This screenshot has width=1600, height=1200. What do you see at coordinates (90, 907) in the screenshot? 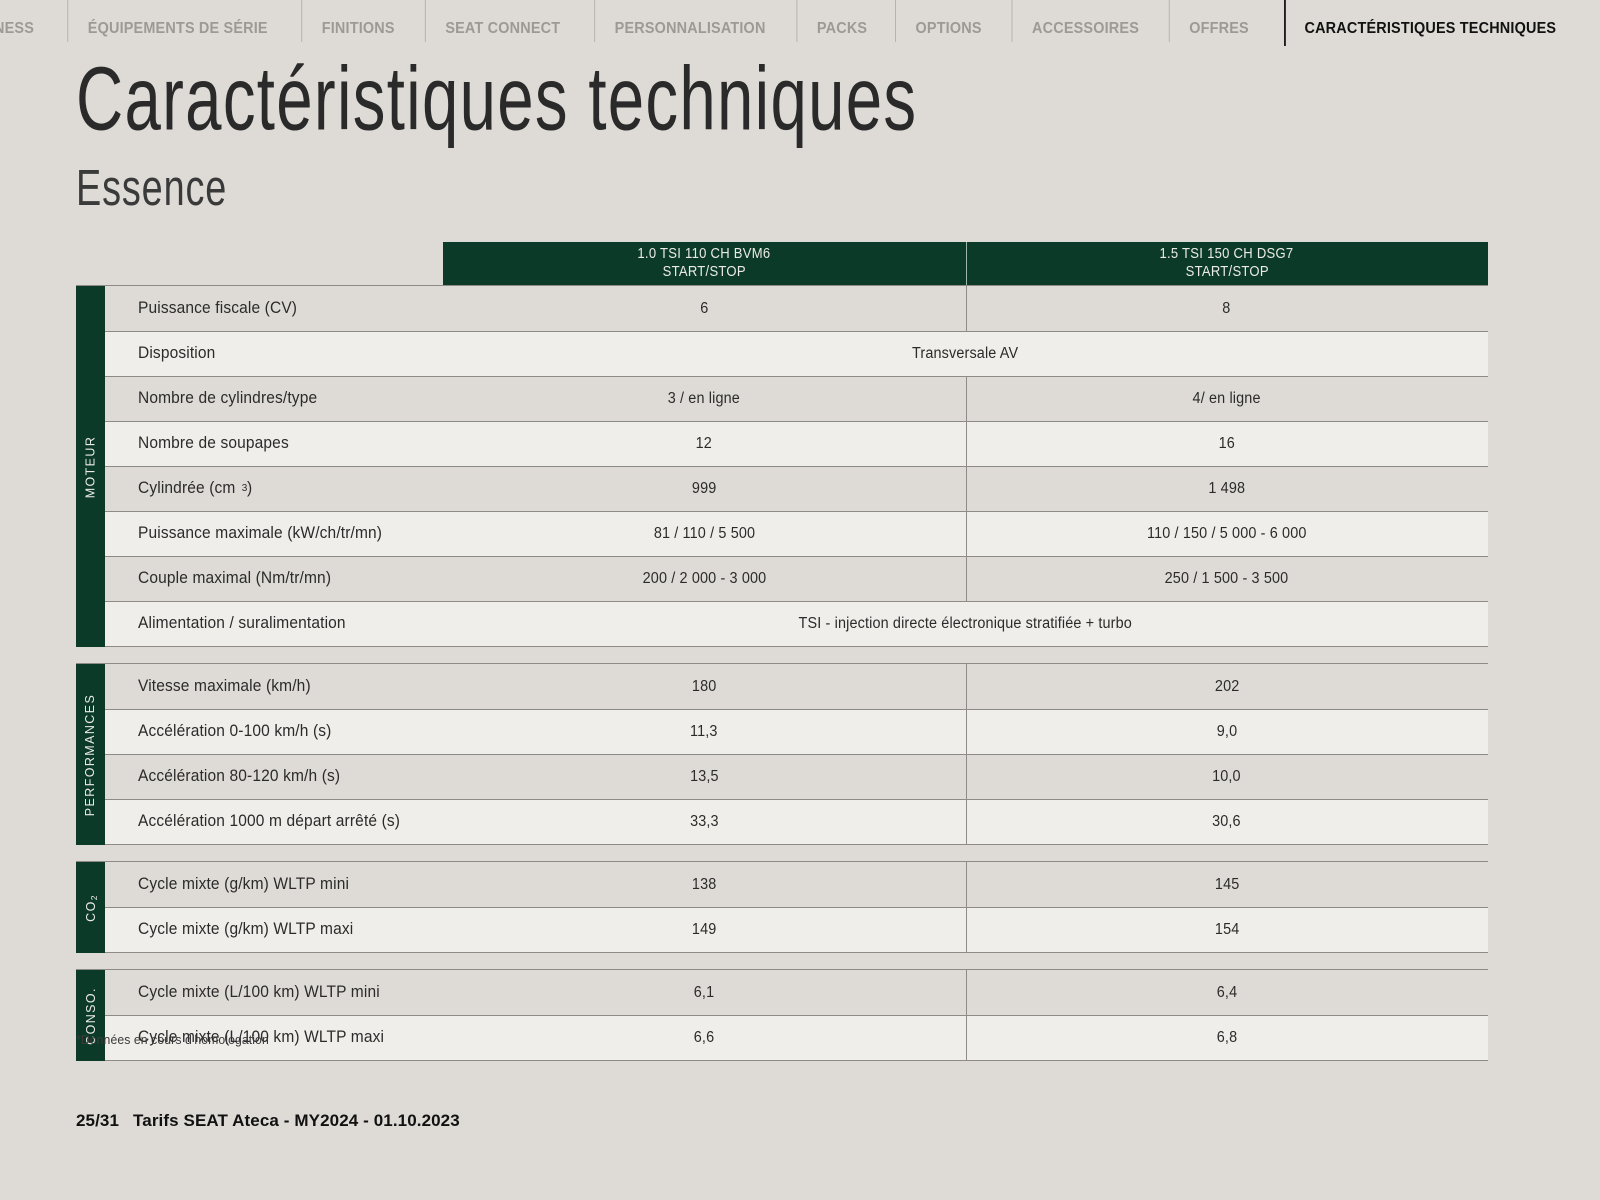
I see `group-label-tab: CO2` at bounding box center [90, 907].